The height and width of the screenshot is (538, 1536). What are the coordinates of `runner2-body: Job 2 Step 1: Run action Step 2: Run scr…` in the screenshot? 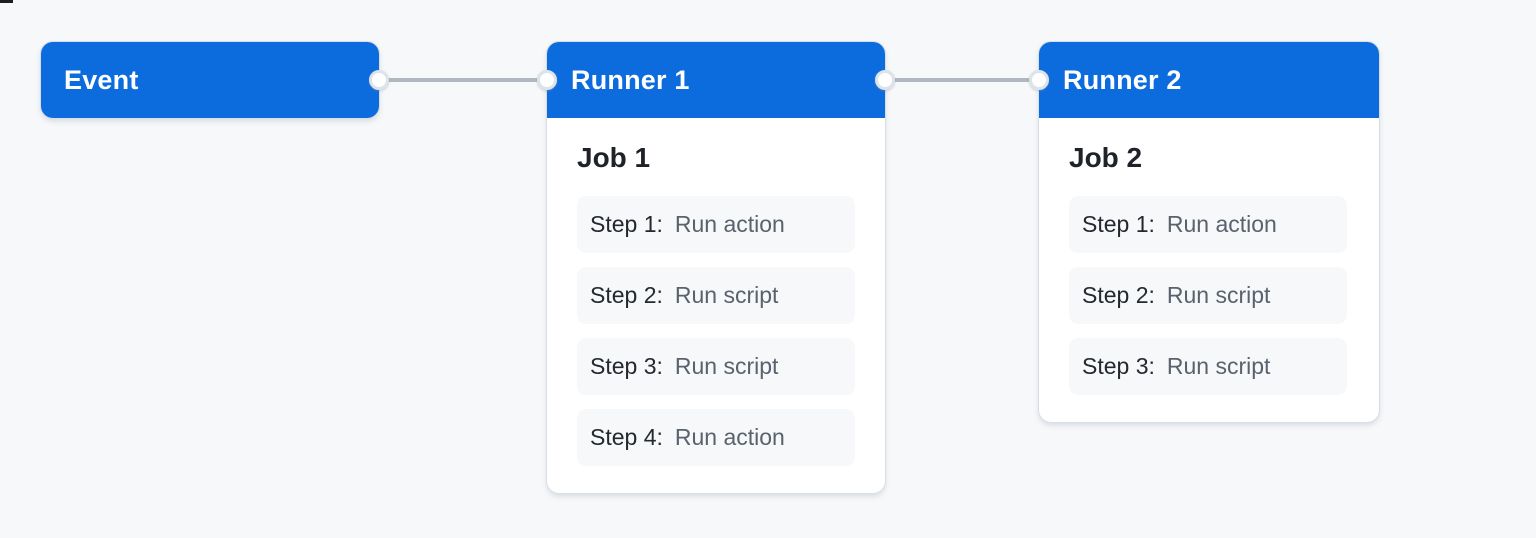 It's located at (1209, 256).